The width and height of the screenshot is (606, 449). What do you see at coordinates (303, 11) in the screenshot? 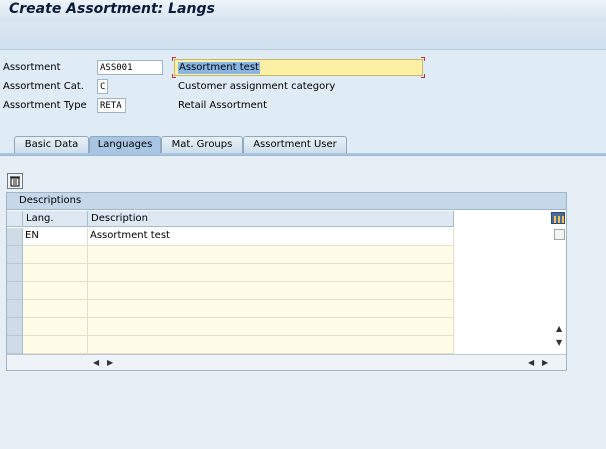
I see `title-bar: Create Assortment: Langs` at bounding box center [303, 11].